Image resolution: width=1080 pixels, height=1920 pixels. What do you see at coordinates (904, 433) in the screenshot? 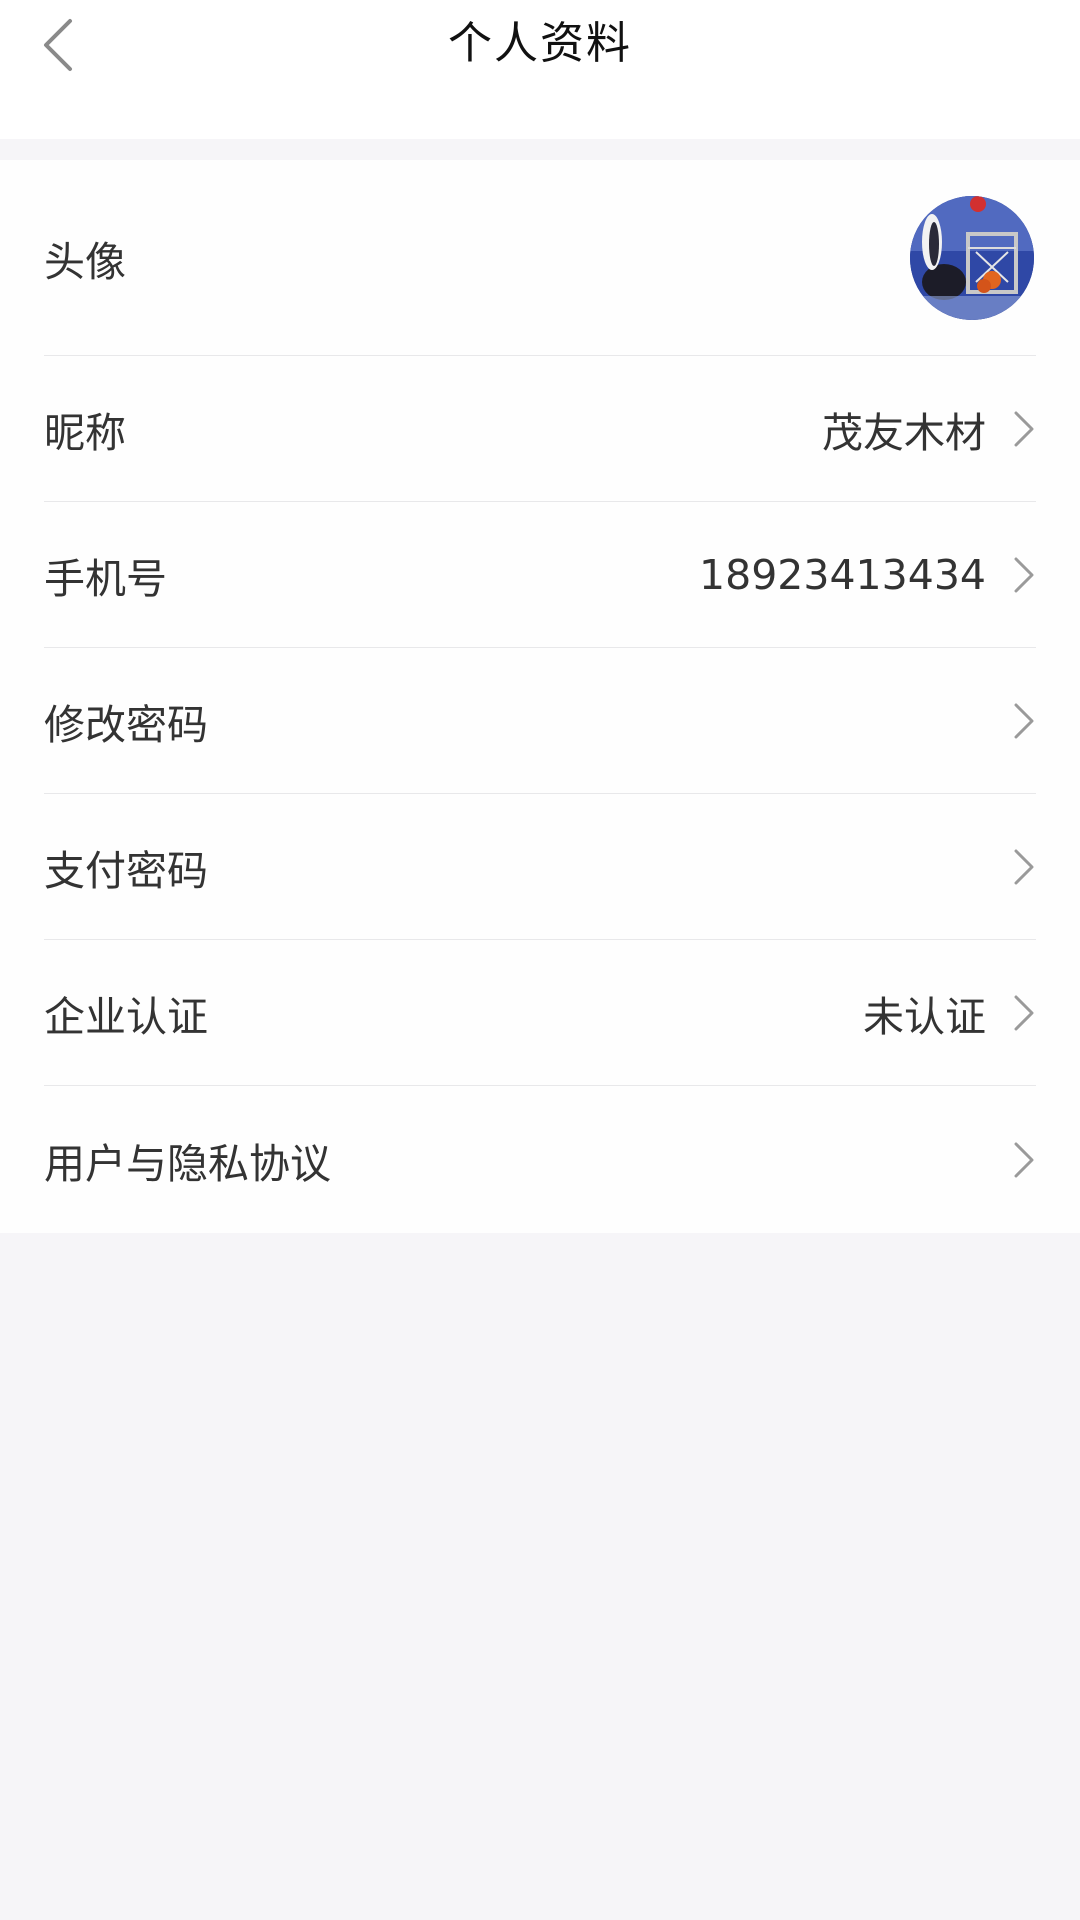
I see `nickname-value: 茂友木材` at bounding box center [904, 433].